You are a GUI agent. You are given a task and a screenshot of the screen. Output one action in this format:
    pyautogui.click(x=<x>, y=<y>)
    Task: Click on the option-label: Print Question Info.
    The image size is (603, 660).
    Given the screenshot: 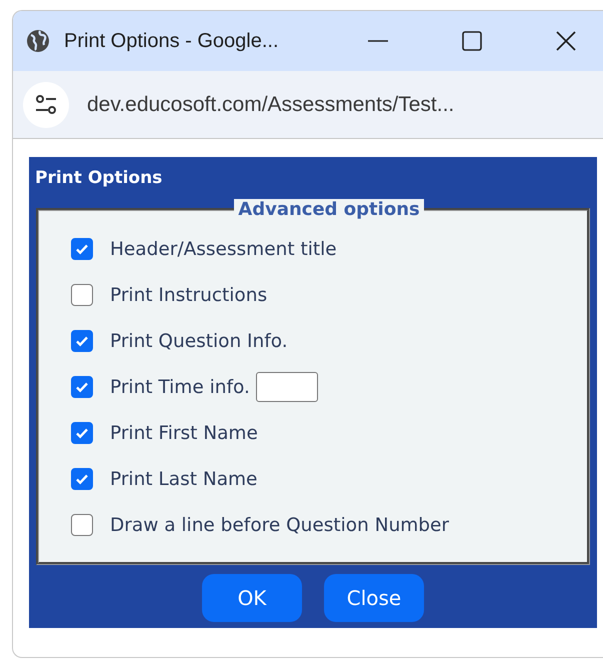 What is the action you would take?
    pyautogui.click(x=199, y=341)
    